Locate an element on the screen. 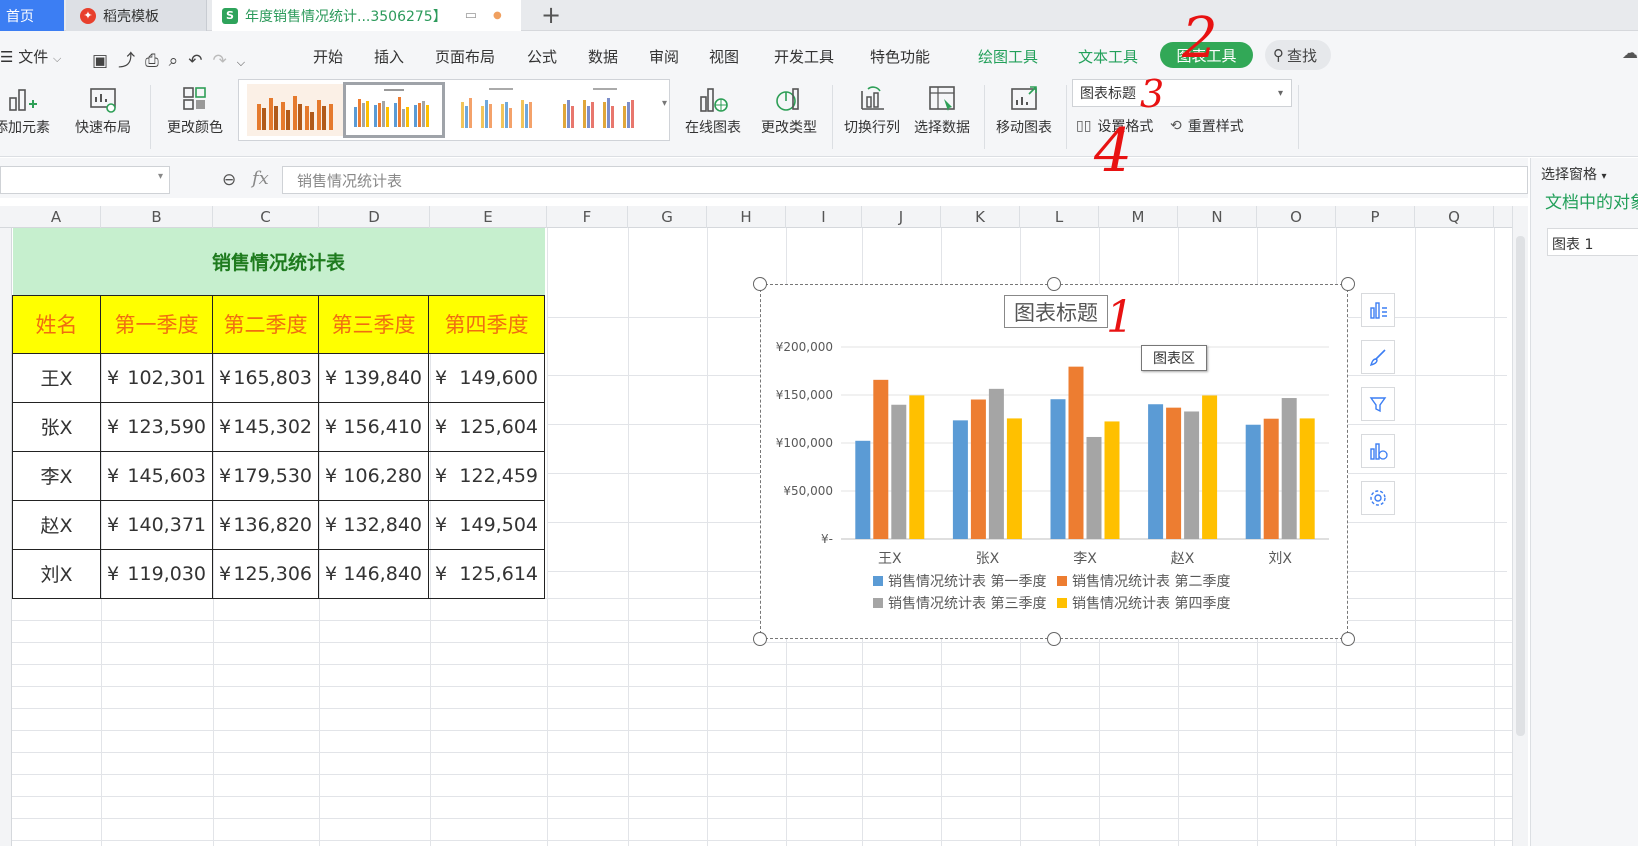  move-chart-button: 移动图表 is located at coordinates (1024, 109).